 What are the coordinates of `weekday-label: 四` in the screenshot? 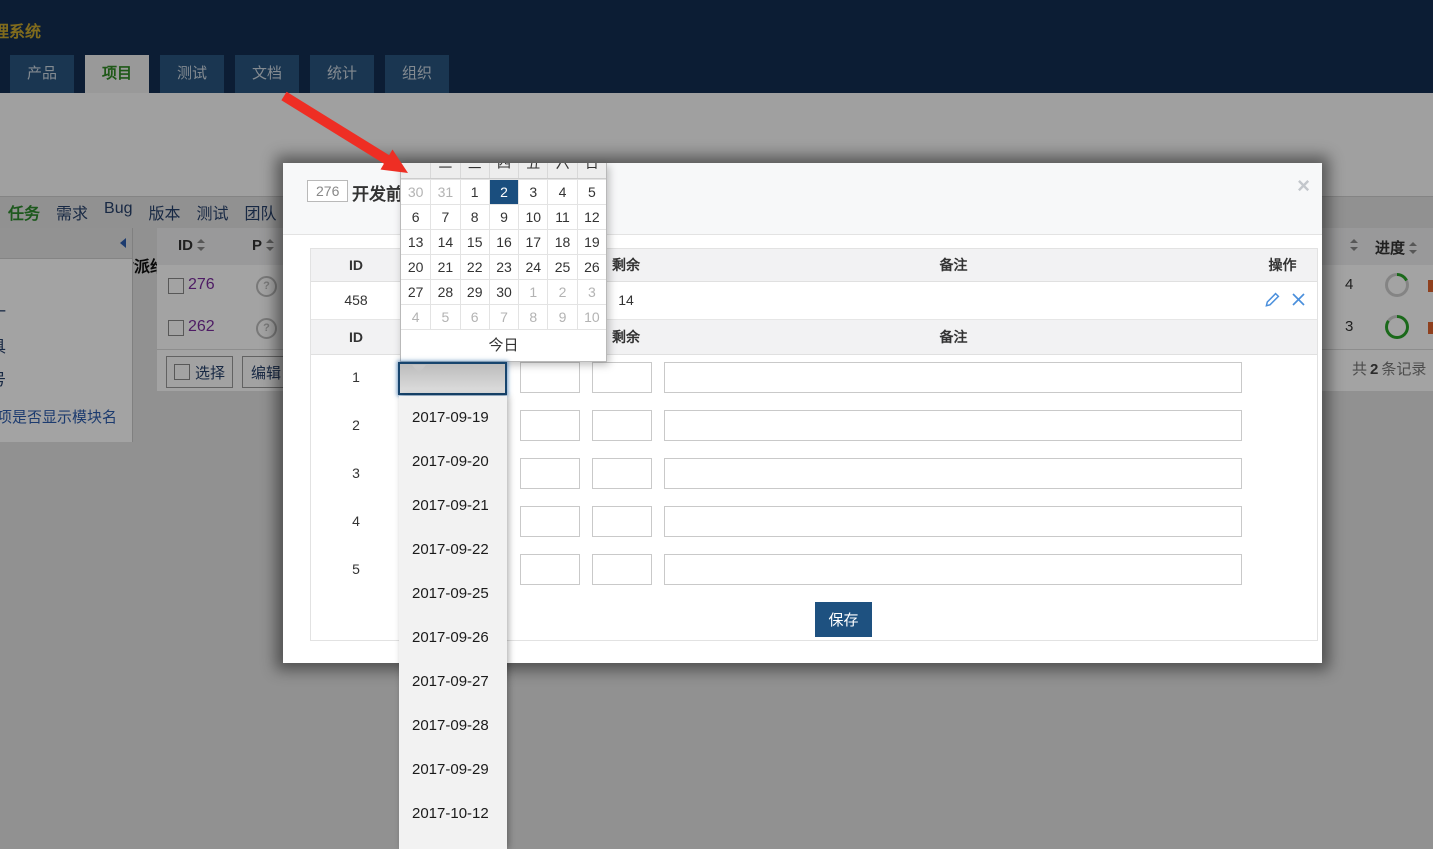 It's located at (503, 170).